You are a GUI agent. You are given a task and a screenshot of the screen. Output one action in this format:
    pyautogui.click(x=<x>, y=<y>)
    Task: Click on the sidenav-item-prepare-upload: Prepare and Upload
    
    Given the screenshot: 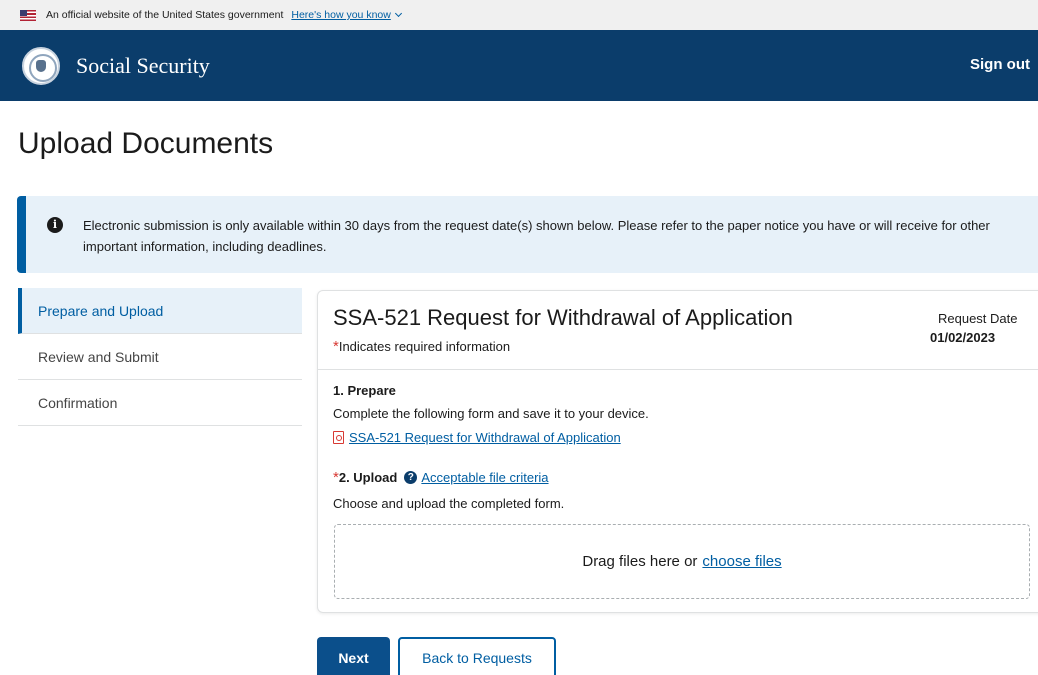 What is the action you would take?
    pyautogui.click(x=160, y=311)
    